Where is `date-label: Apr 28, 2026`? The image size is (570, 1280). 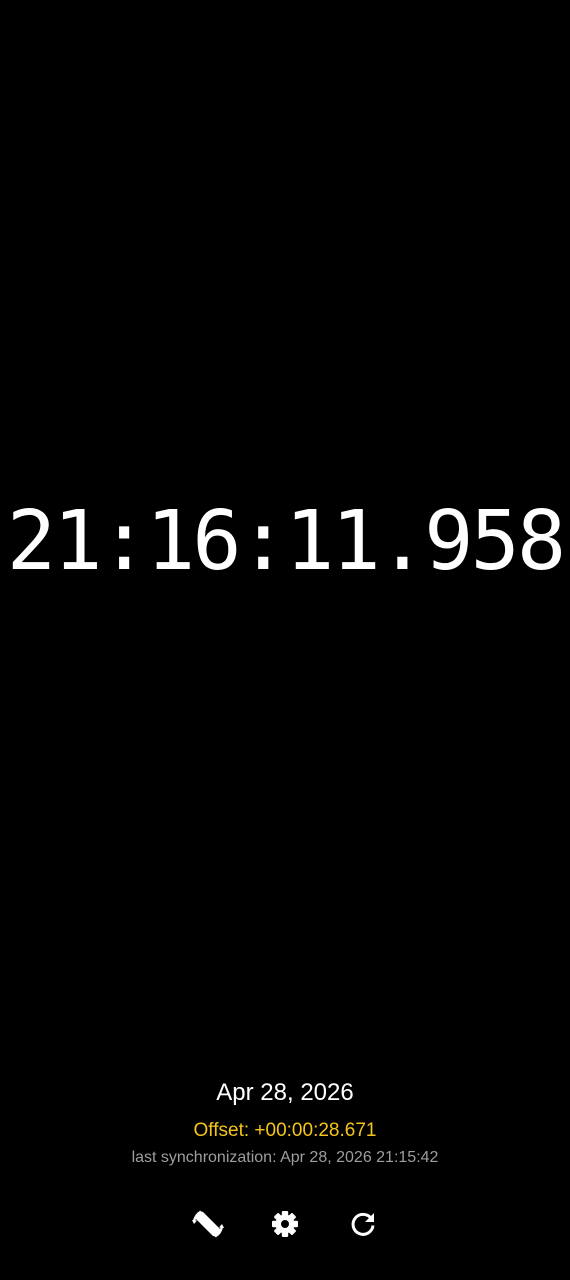
date-label: Apr 28, 2026 is located at coordinates (285, 1092).